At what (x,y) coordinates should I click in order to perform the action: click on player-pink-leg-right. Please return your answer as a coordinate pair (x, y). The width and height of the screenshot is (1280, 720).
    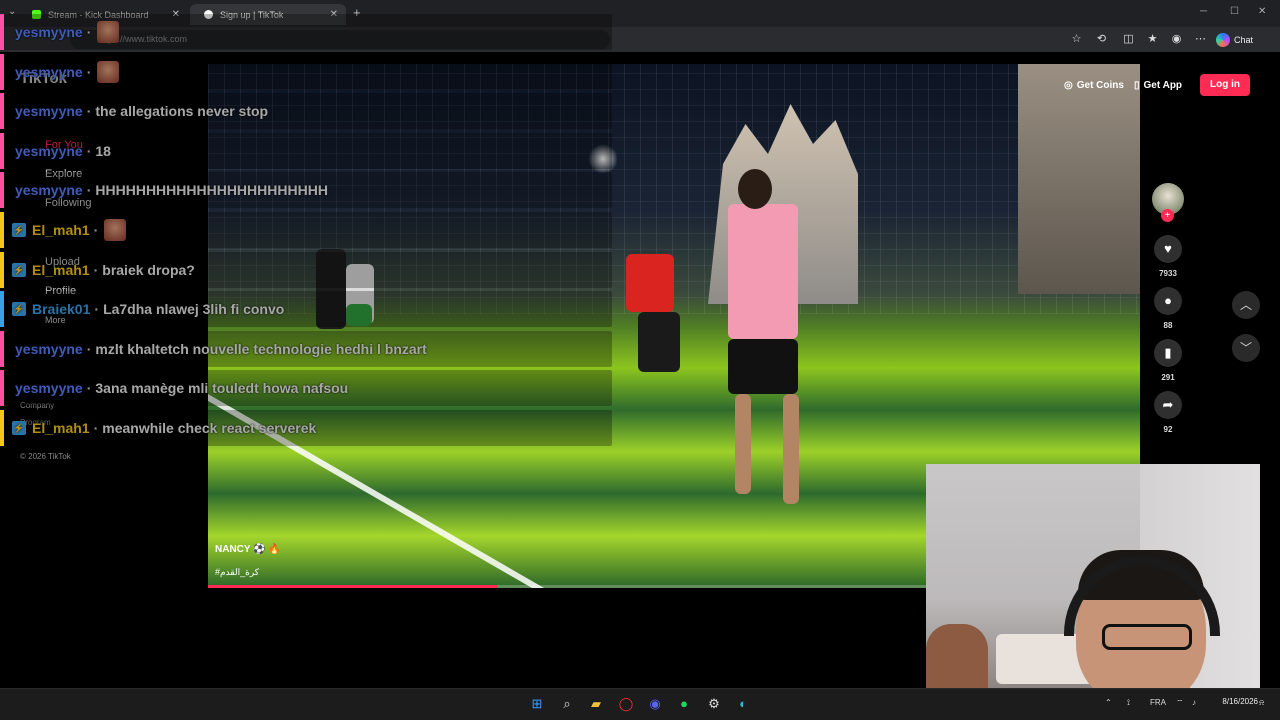
    Looking at the image, I should click on (791, 449).